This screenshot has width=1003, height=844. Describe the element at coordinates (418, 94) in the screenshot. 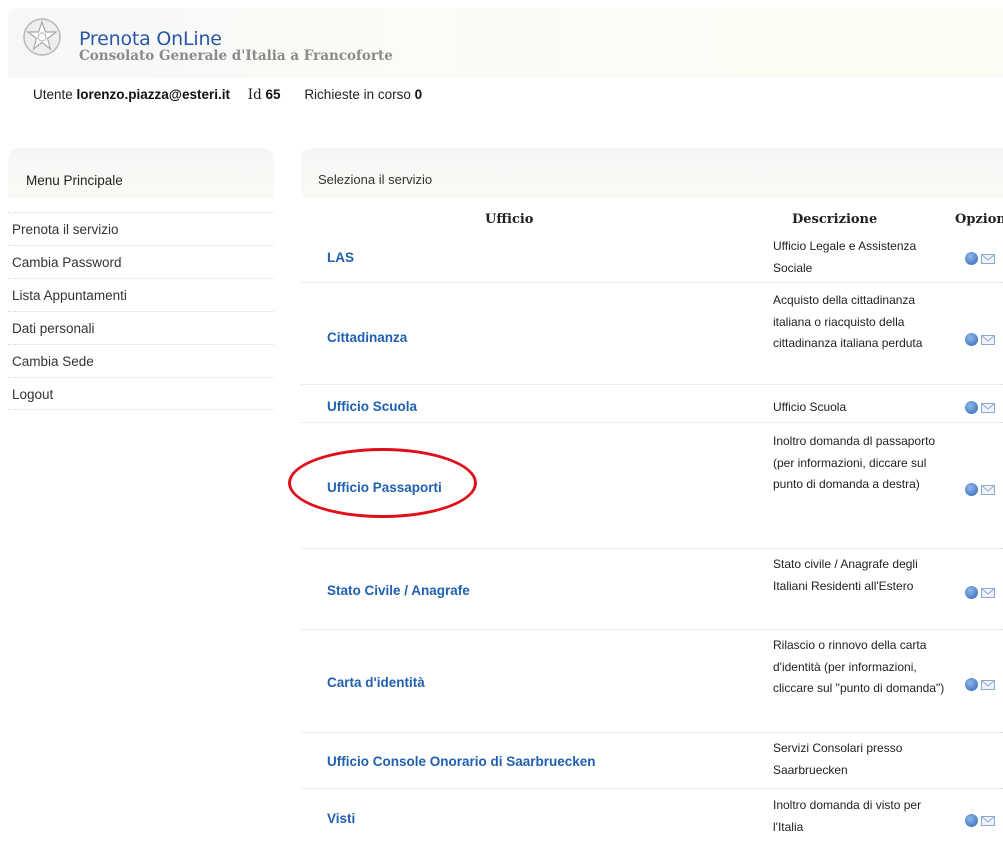

I see `requests-value: 0` at that location.